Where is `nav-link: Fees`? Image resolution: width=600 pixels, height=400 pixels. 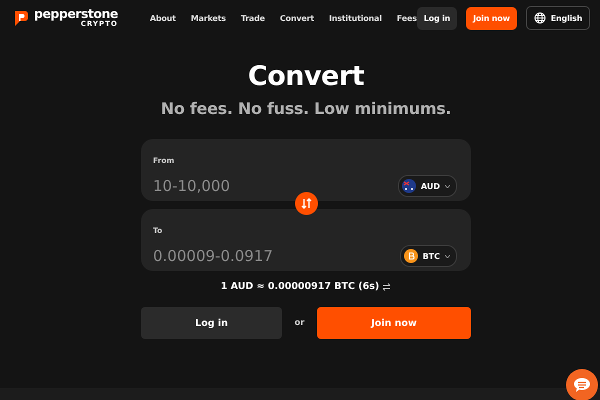 nav-link: Fees is located at coordinates (406, 18).